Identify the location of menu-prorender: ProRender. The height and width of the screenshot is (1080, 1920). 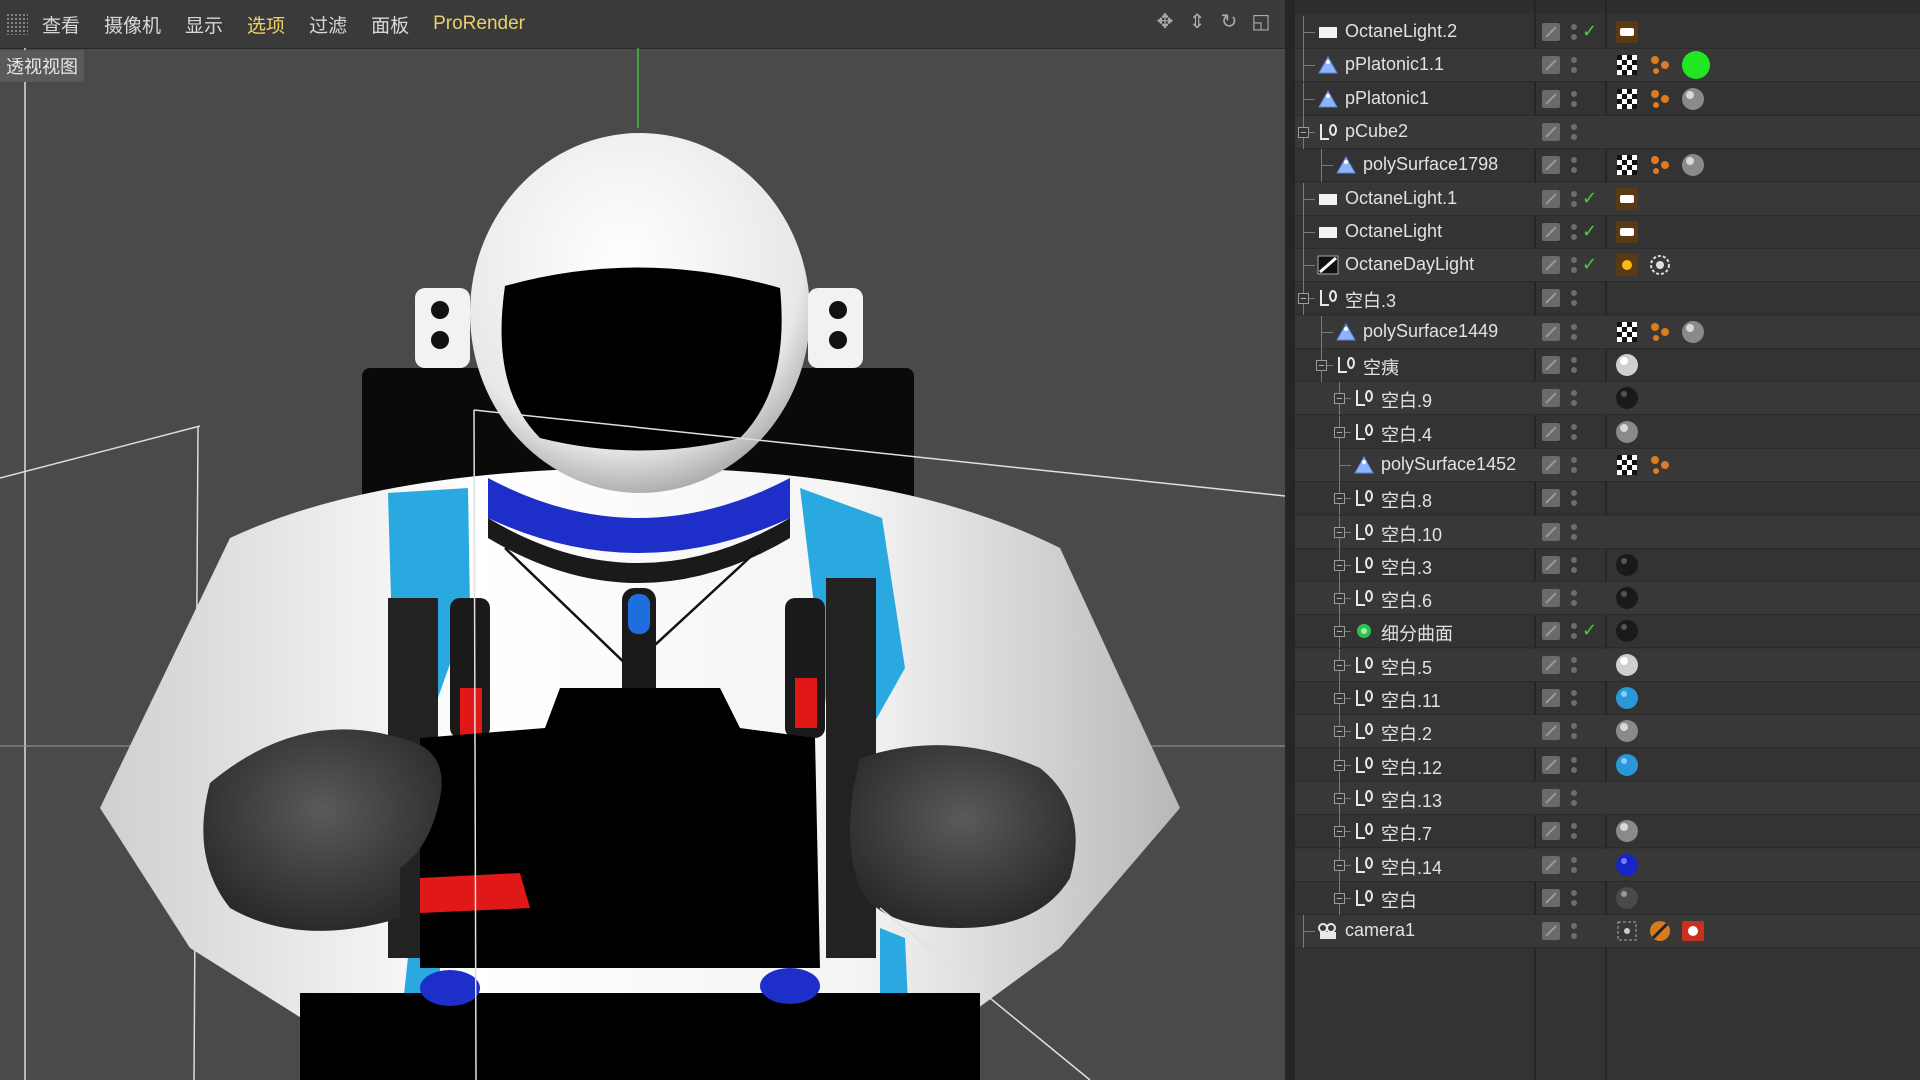
(479, 24).